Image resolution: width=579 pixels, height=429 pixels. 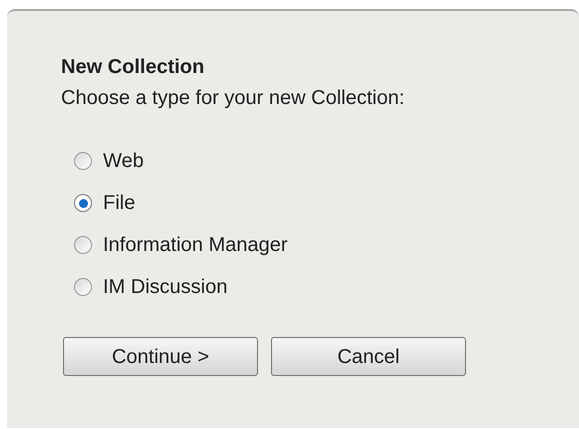 What do you see at coordinates (368, 356) in the screenshot?
I see `cancel-button: Cancel` at bounding box center [368, 356].